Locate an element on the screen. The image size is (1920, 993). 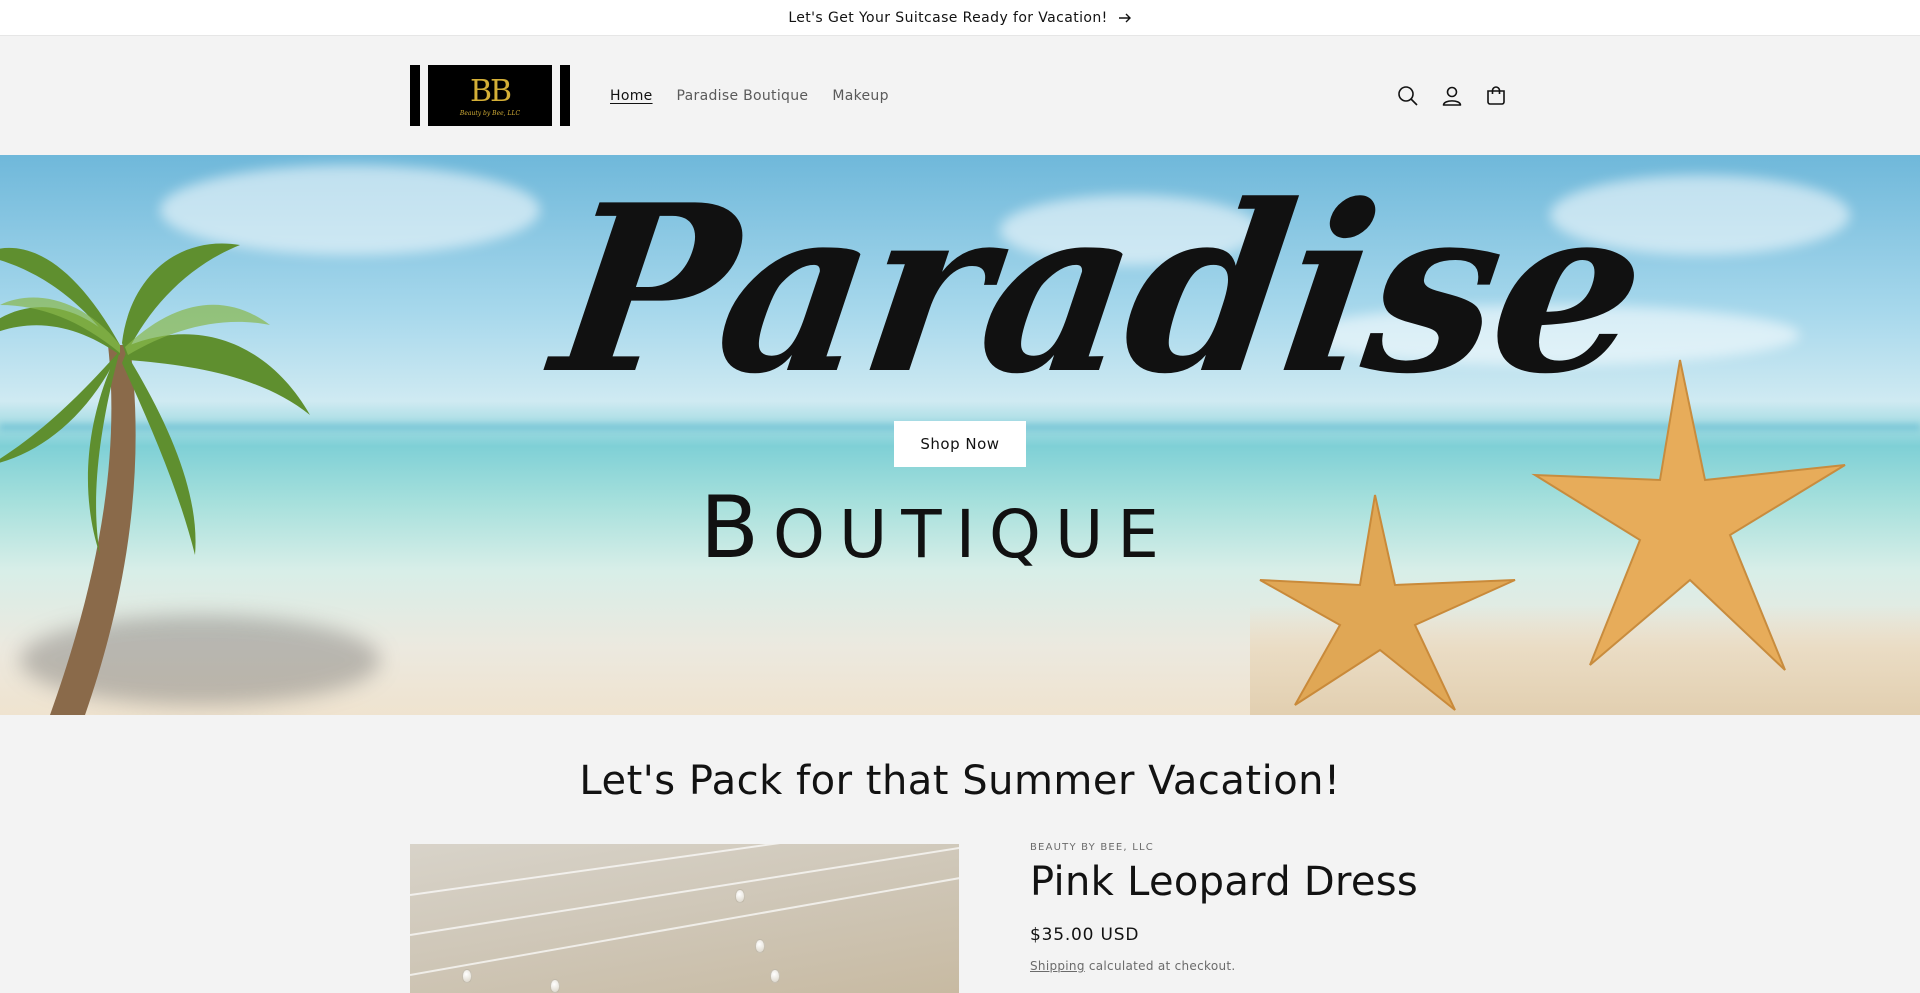
shop-now-button: Shop Now is located at coordinates (960, 444).